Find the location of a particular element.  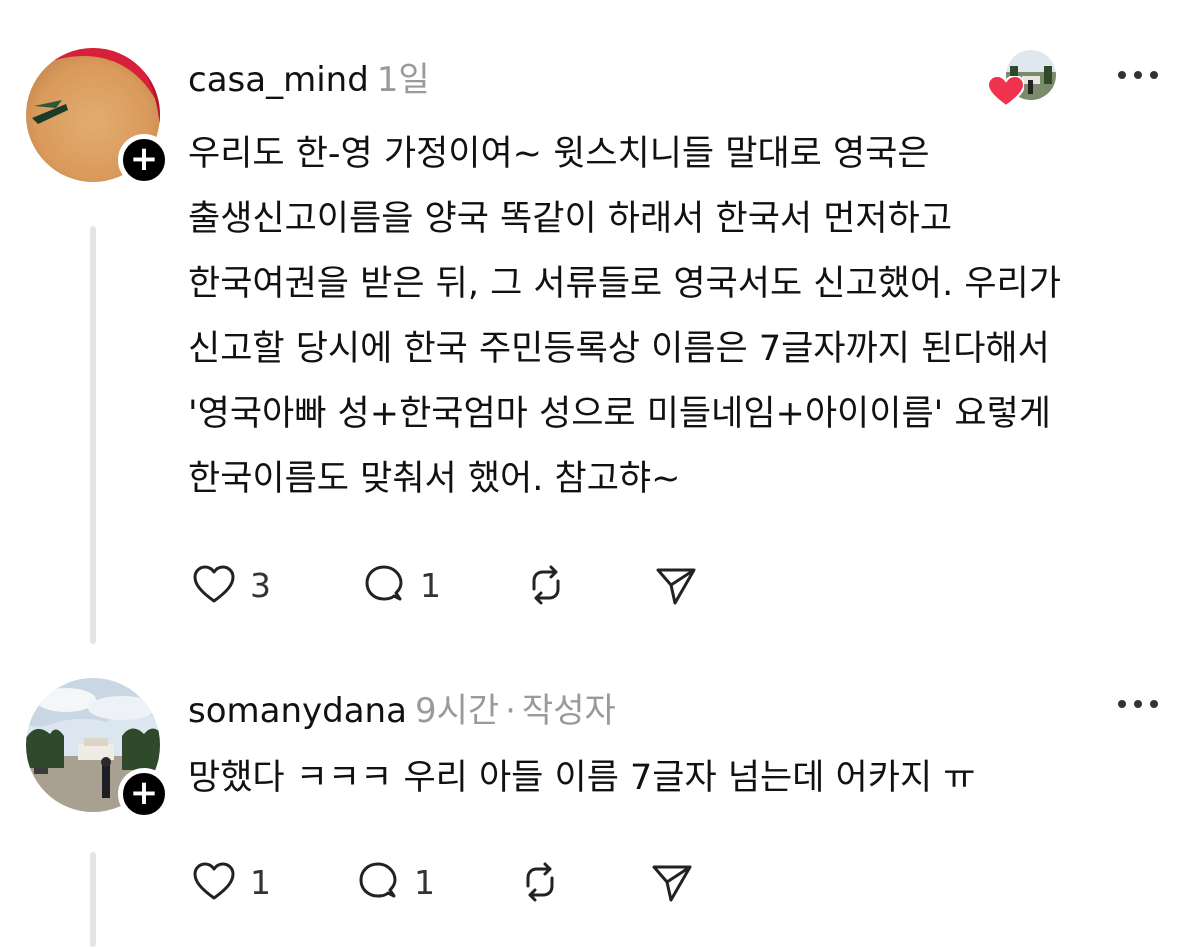

post-line: 망했다 ㅋㅋㅋ 우리 아들 이름 7글자 넘는데 어카지 ㅠ is located at coordinates (582, 778).